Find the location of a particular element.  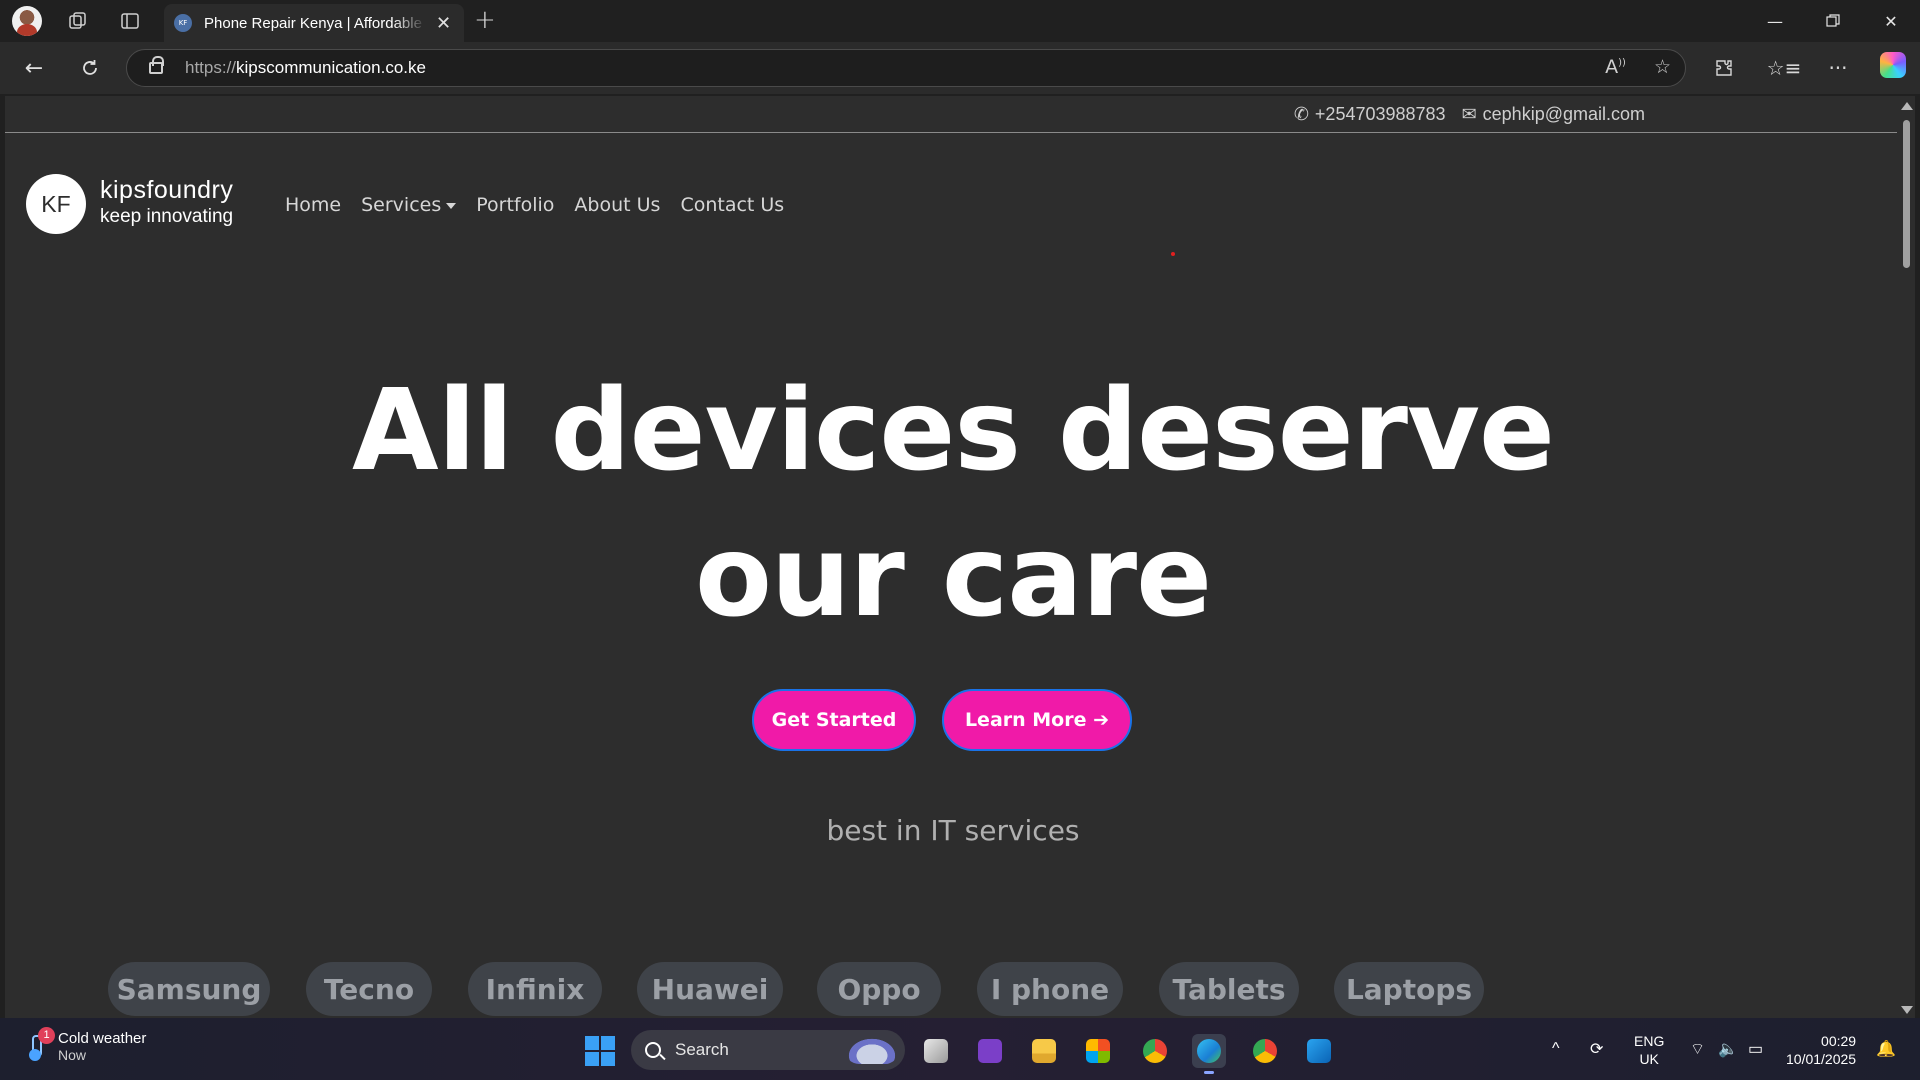

favorites-list-icon: ☆≡ is located at coordinates (1784, 68).